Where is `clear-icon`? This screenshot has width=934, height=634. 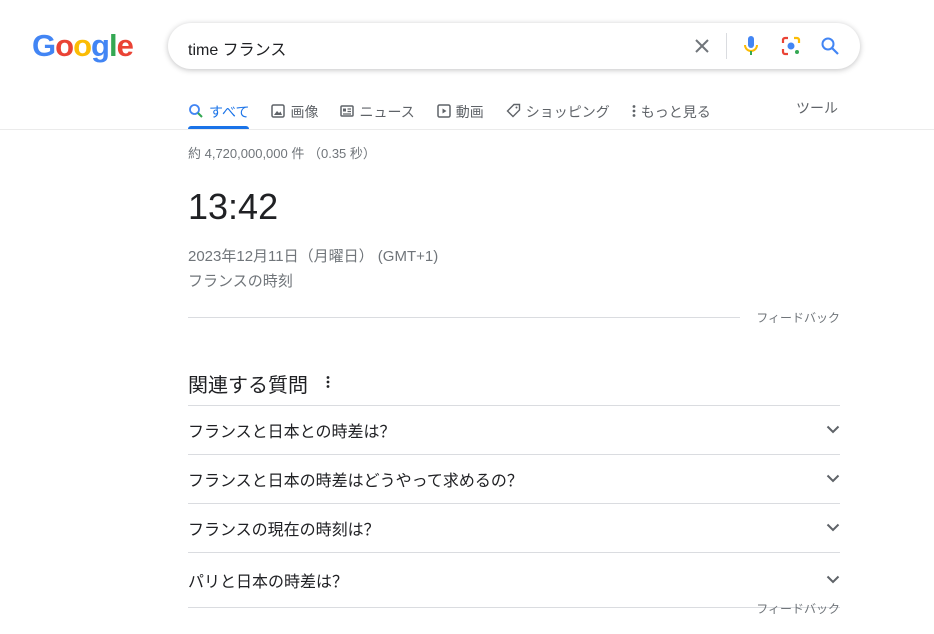
clear-icon is located at coordinates (702, 46).